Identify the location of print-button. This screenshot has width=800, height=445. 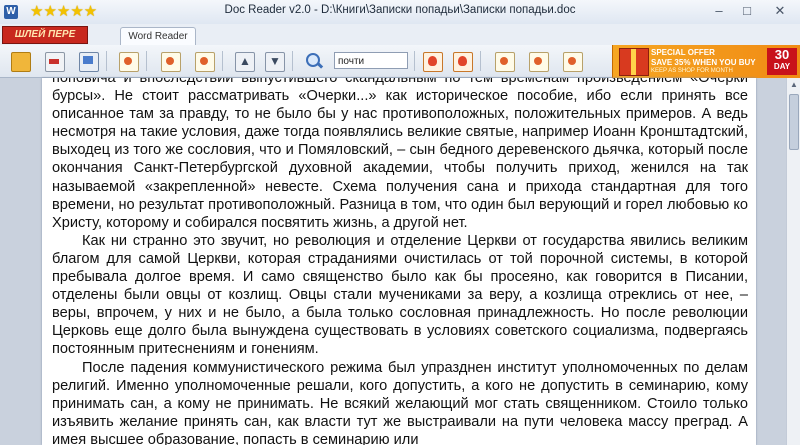
(54, 61).